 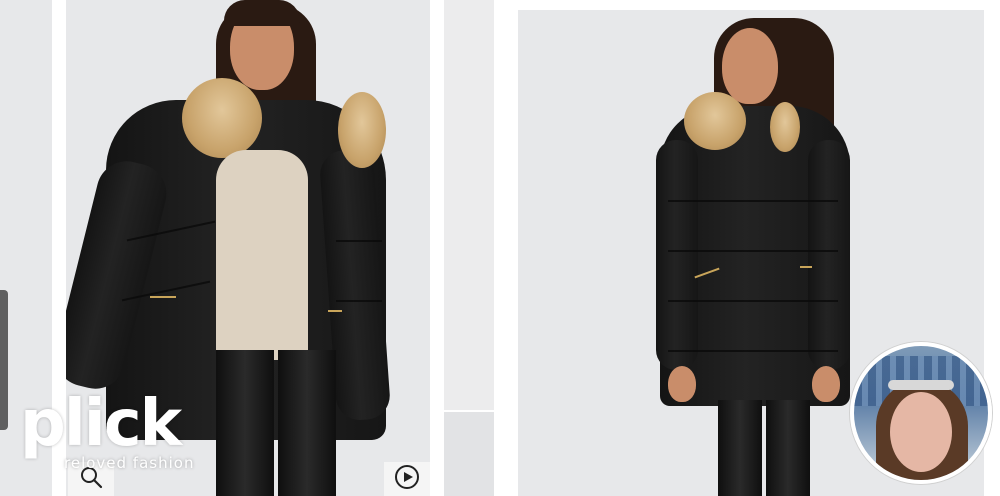 I want to click on play-video-button, so click(x=407, y=479).